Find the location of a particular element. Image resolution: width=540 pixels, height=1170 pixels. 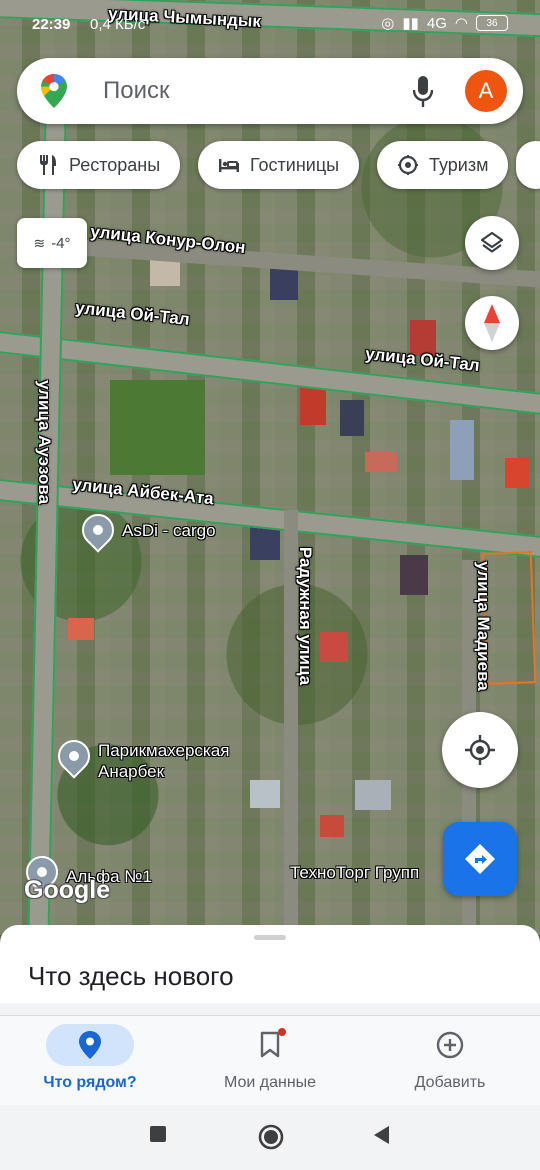

account-avatar: А is located at coordinates (486, 91).